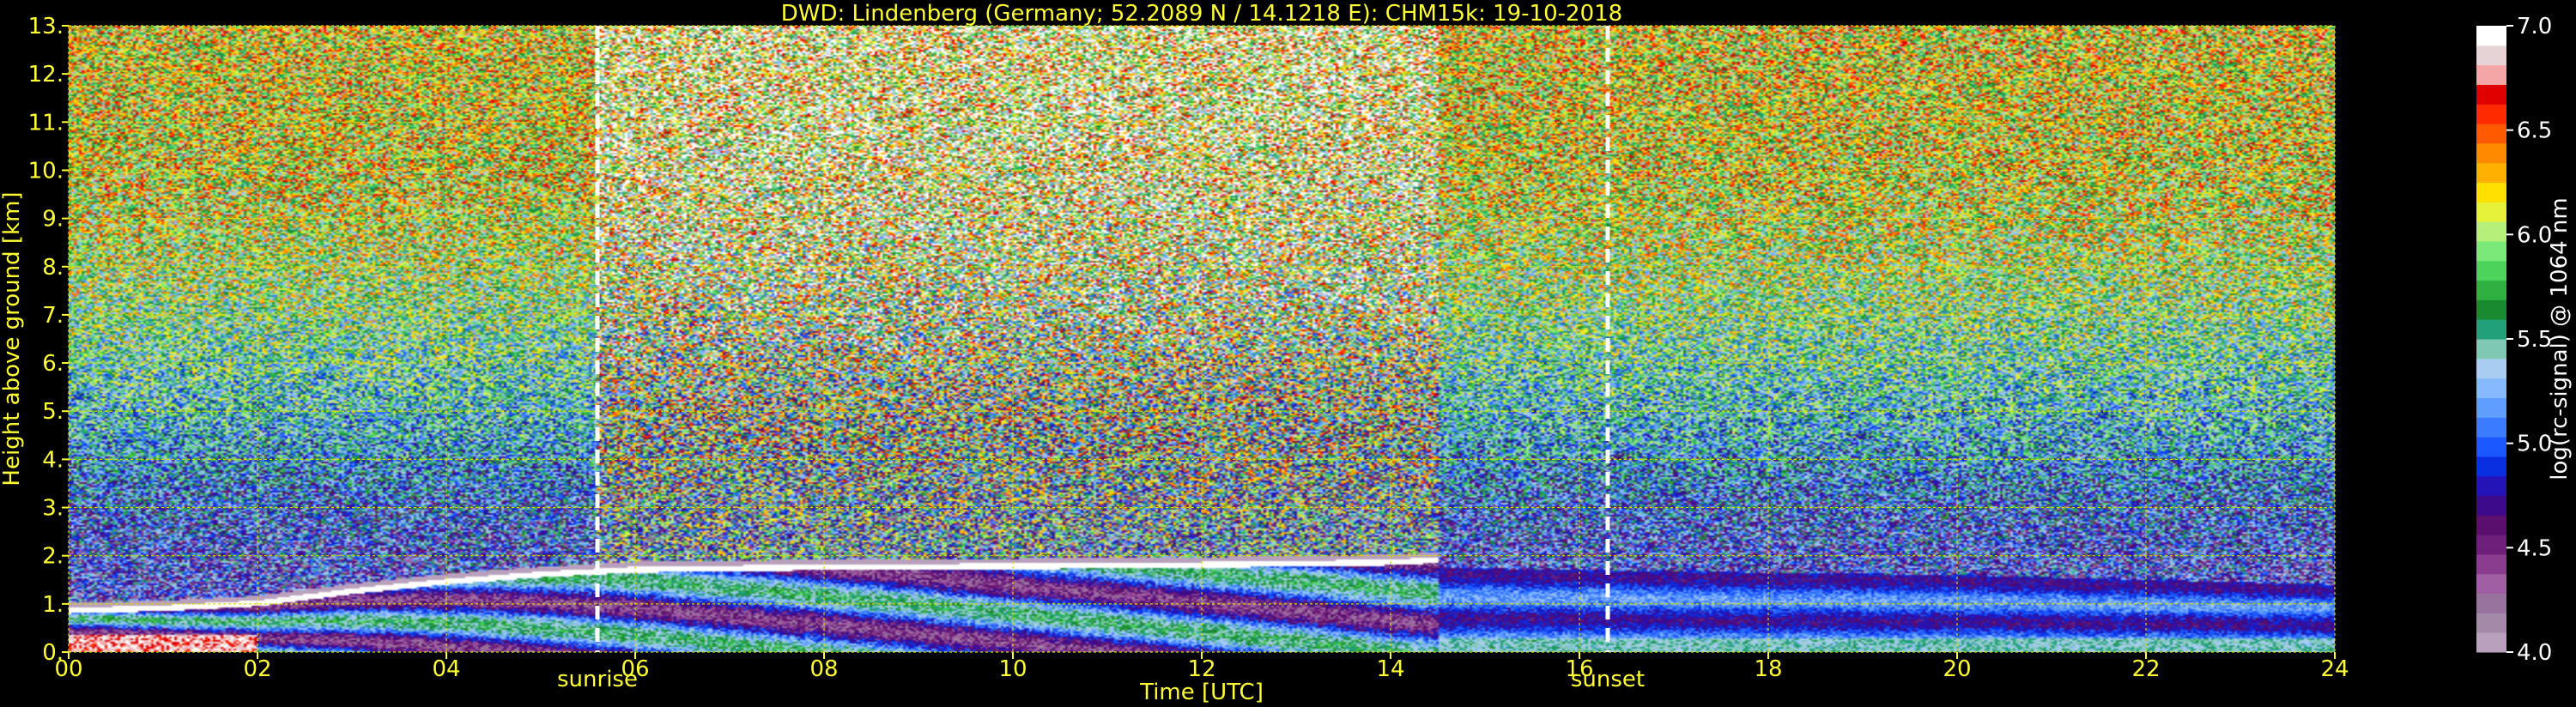 This screenshot has height=707, width=2576. I want to click on y-axis-label: Height above ground [km], so click(12, 338).